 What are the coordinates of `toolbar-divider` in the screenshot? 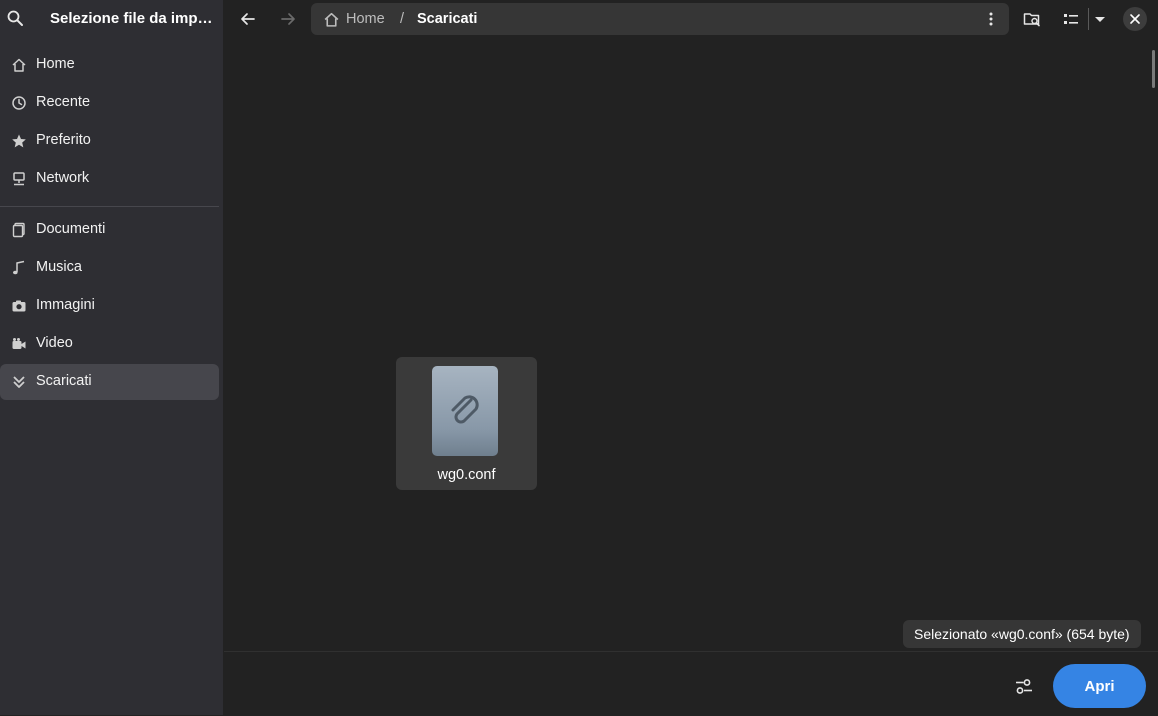 It's located at (1088, 19).